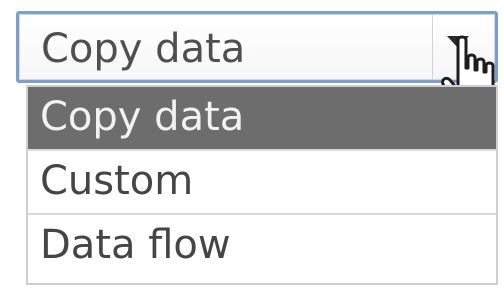  What do you see at coordinates (143, 49) in the screenshot?
I see `select-current-value: Copy data` at bounding box center [143, 49].